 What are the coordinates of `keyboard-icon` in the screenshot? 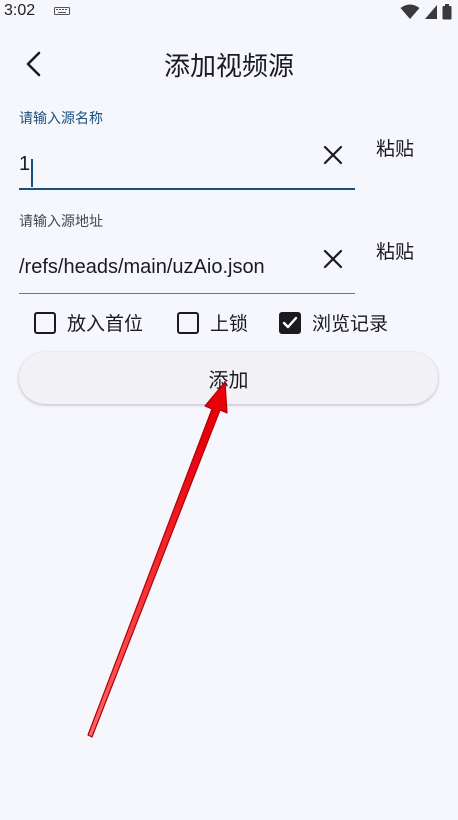 It's located at (62, 11).